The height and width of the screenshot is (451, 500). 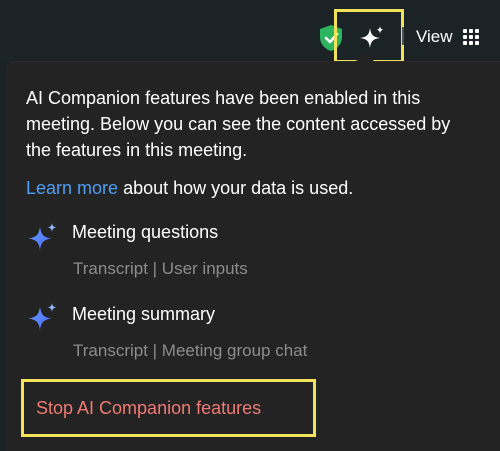 I want to click on toolbar-divider, so click(x=403, y=36).